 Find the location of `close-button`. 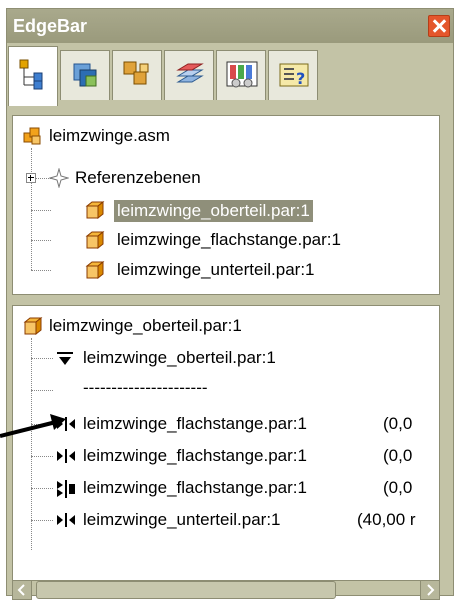

close-button is located at coordinates (439, 26).